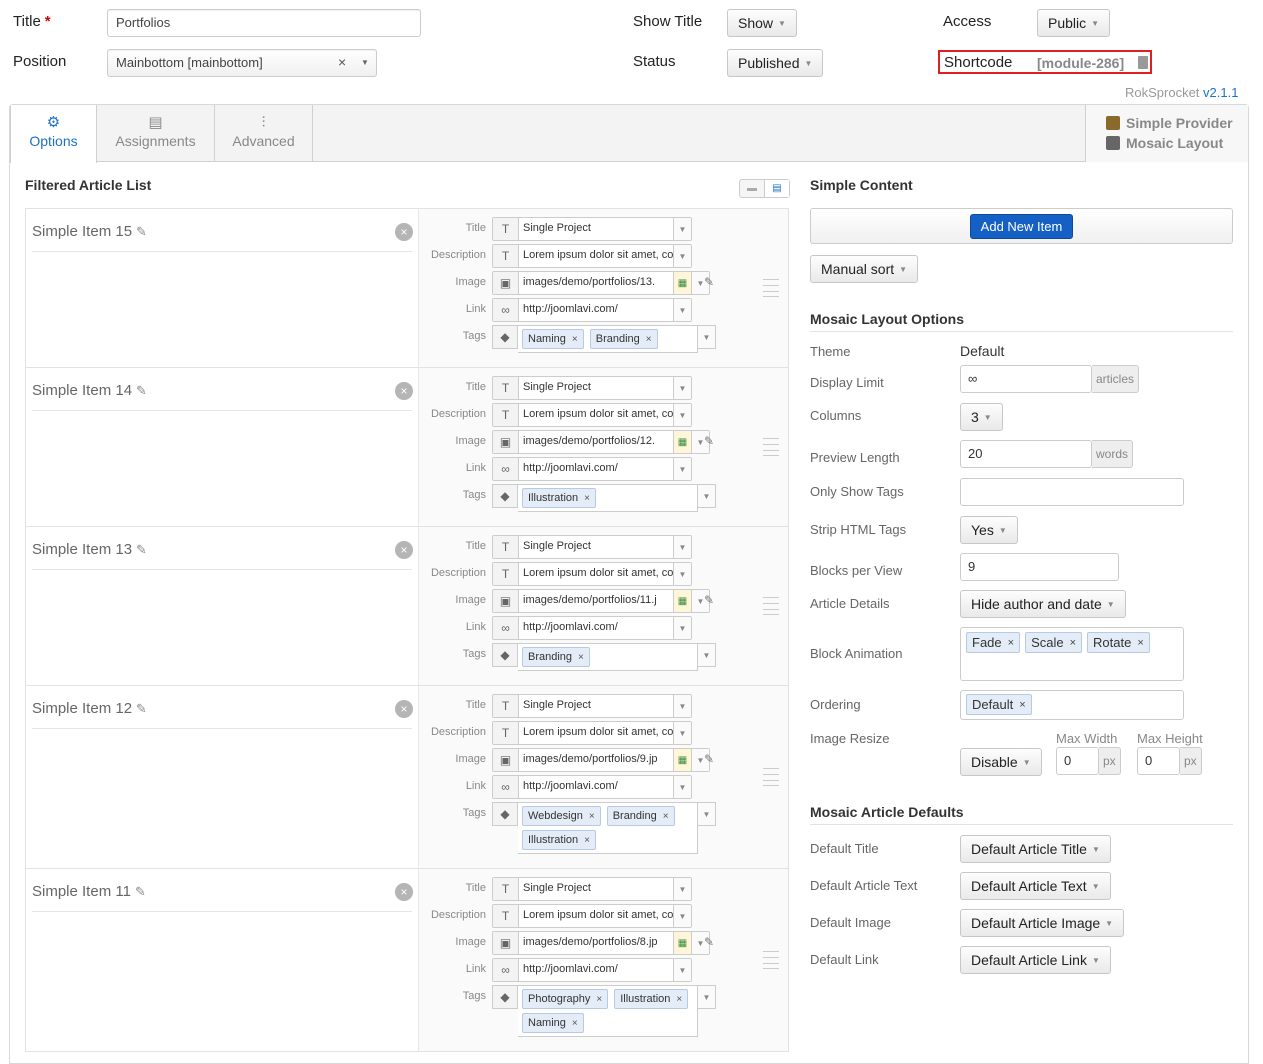 The image size is (1263, 1064). I want to click on title-input: Portfolios, so click(264, 23).